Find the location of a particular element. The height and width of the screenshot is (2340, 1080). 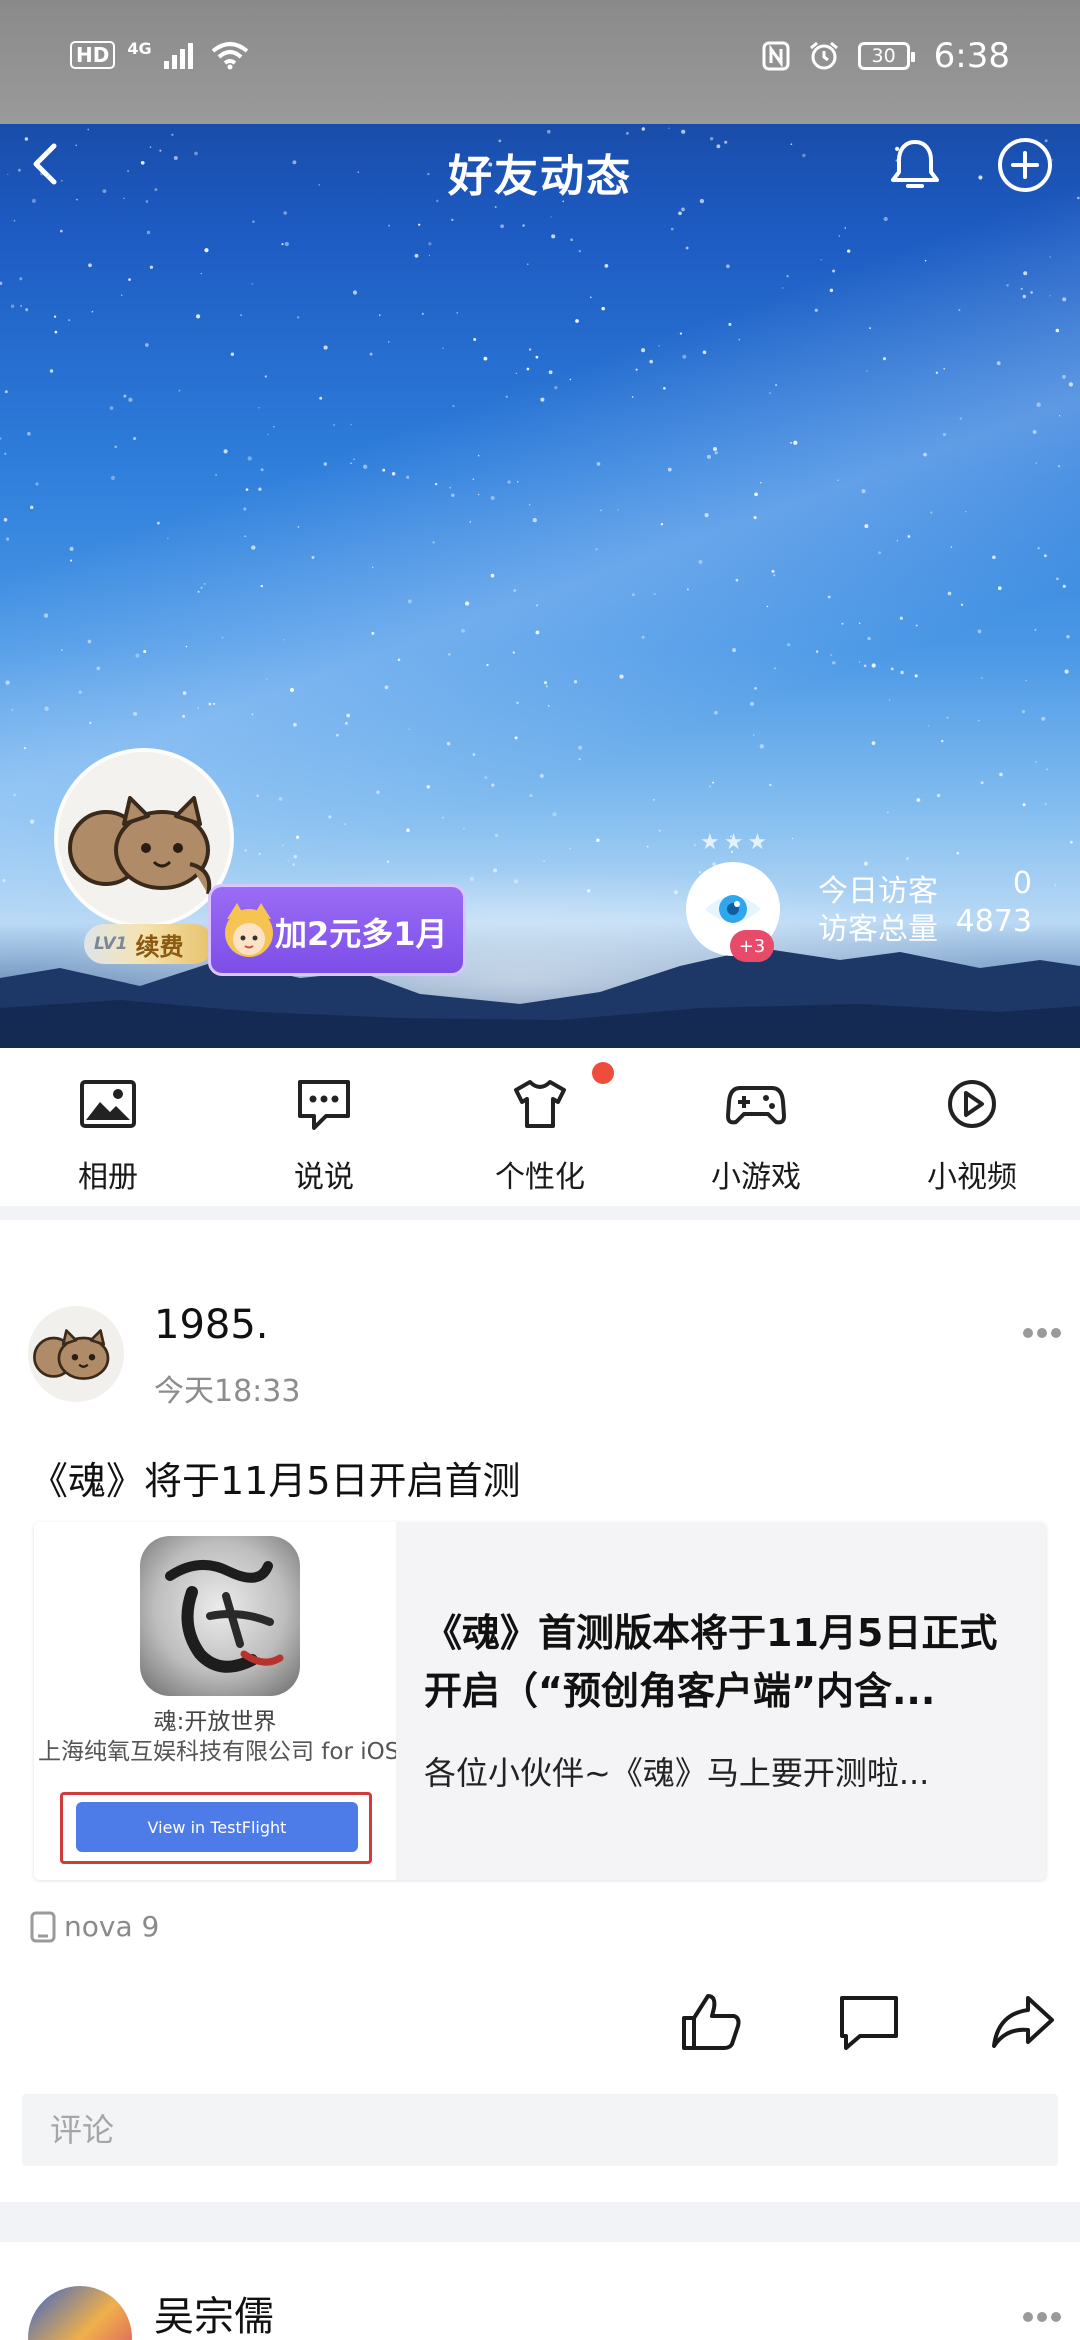

hd-indicator: HD is located at coordinates (93, 55).